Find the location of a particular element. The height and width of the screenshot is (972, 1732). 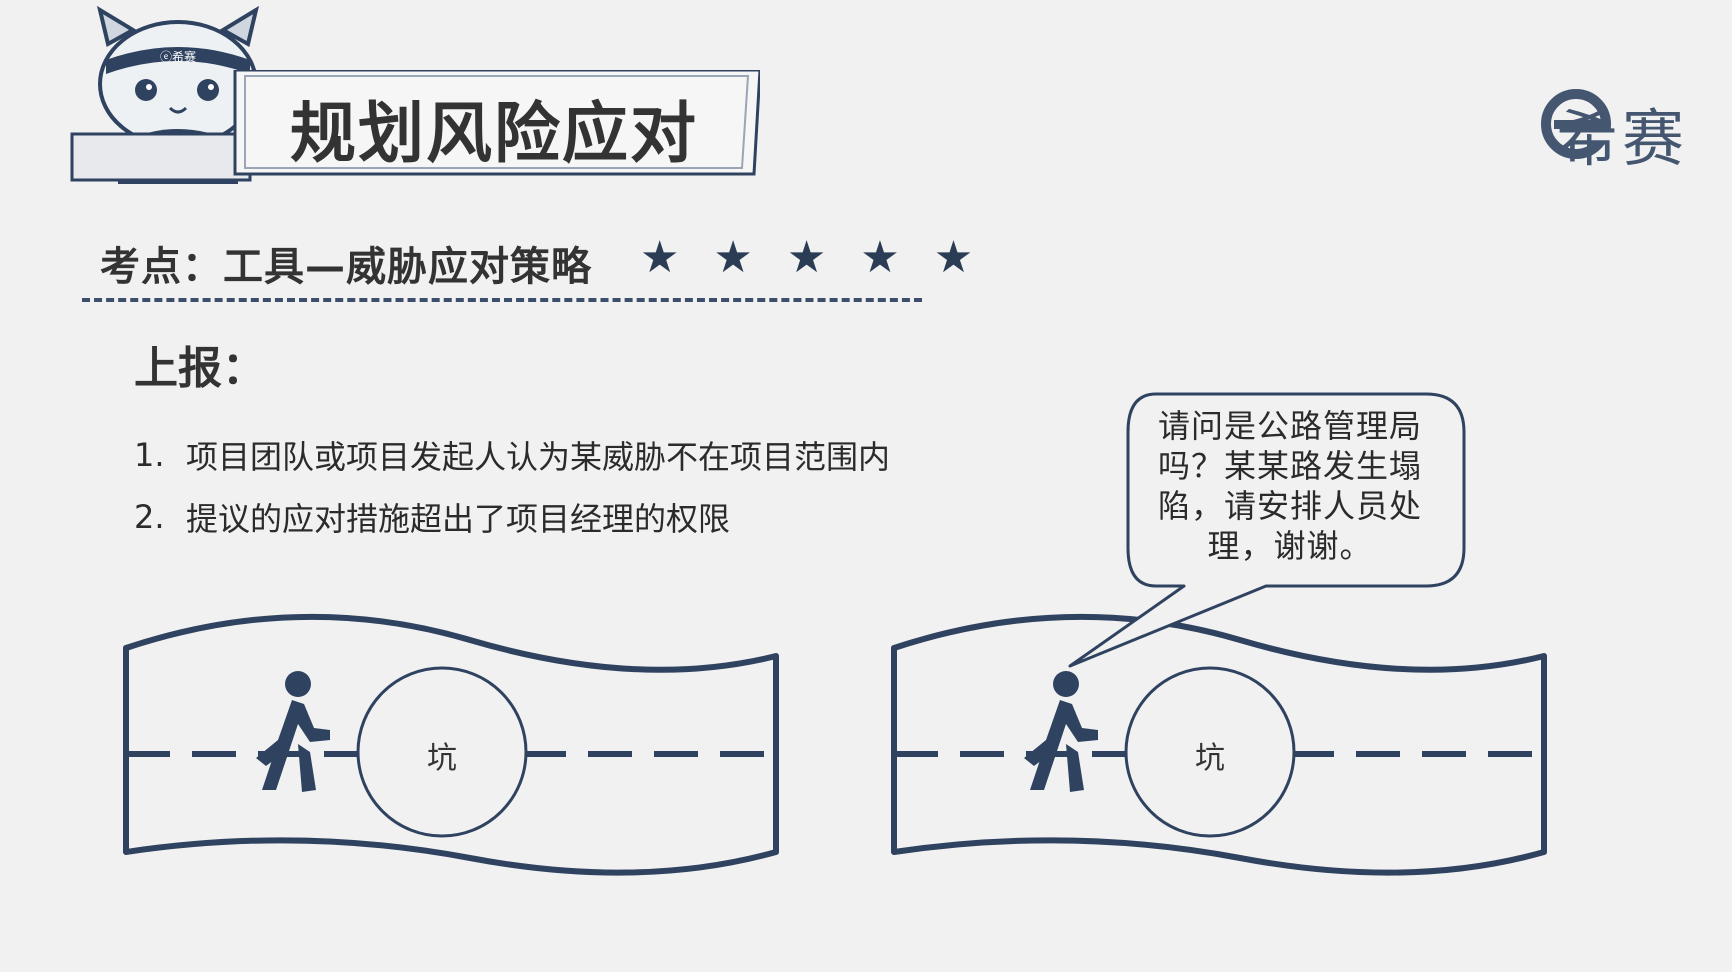

speech-bubble-text: 请问是公路管理局吗？某某路发生塌陷，请安排人员处理，谢谢。 is located at coordinates (1289, 486).